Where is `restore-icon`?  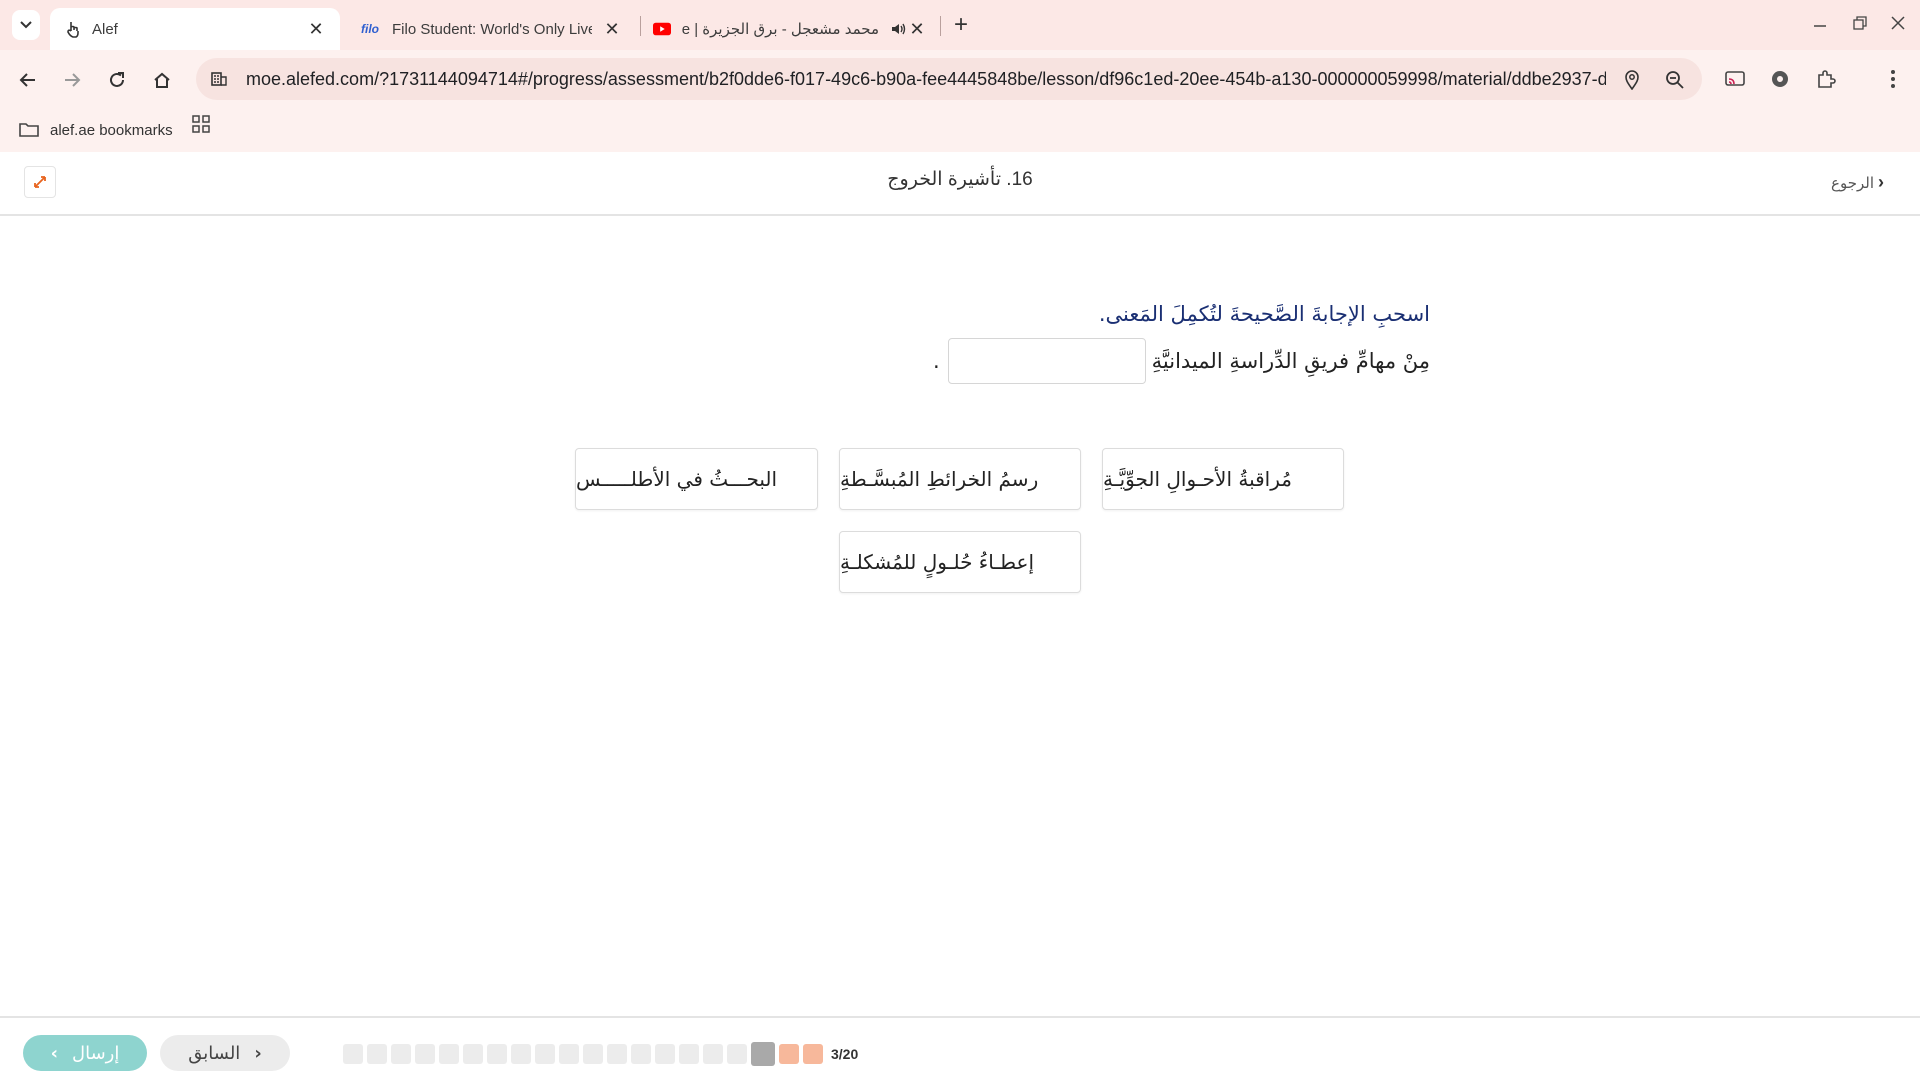
restore-icon is located at coordinates (1860, 23).